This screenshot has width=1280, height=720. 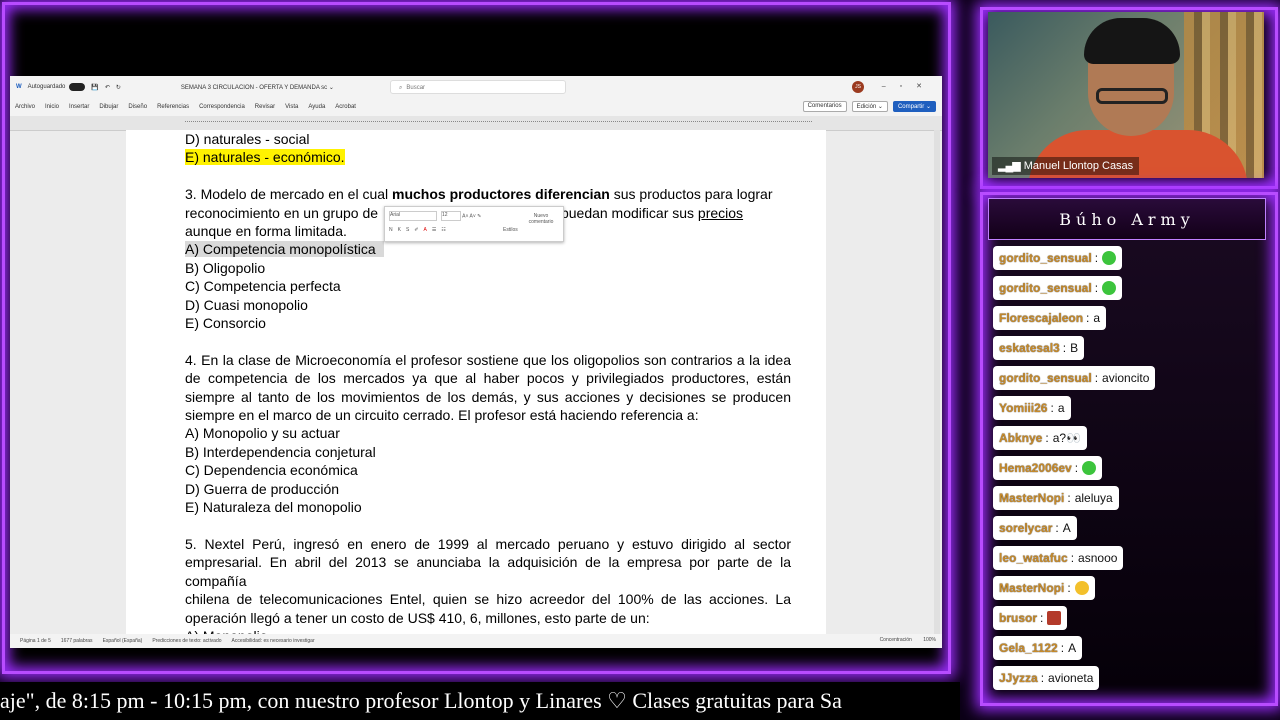 What do you see at coordinates (891, 86) in the screenshot?
I see `minimize-icon: –` at bounding box center [891, 86].